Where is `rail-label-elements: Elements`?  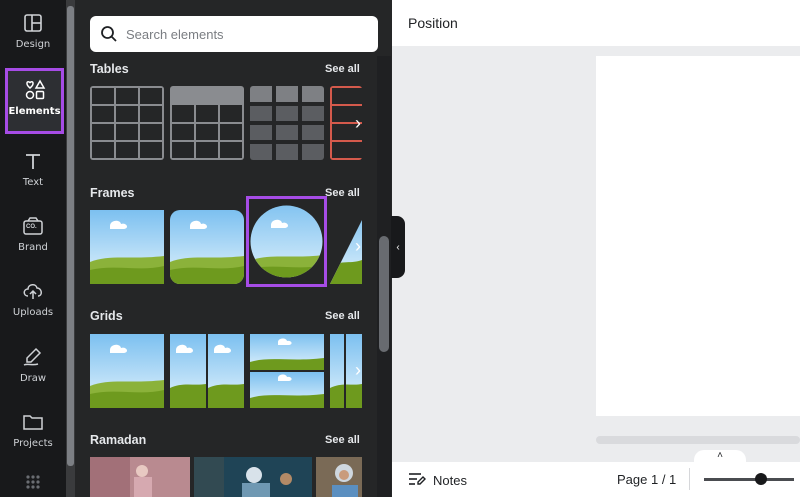
rail-label-elements: Elements is located at coordinates (34, 111).